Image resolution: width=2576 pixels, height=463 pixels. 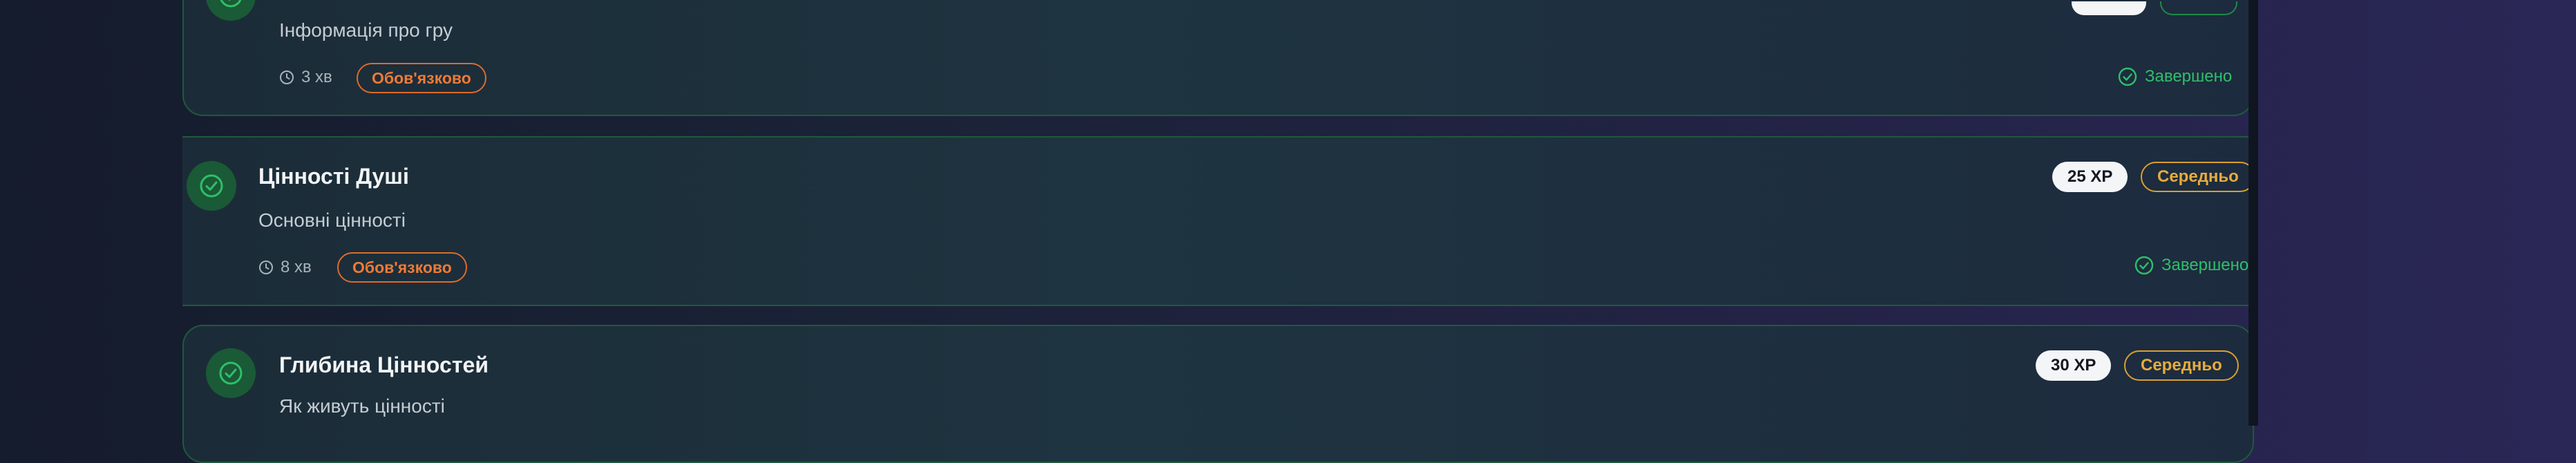 I want to click on lesson-title: Глибина Цінностей, so click(x=384, y=364).